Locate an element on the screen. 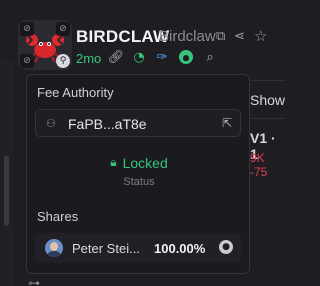 The width and height of the screenshot is (320, 286). share-row: Peter Stei... 100.00% ● is located at coordinates (138, 248).